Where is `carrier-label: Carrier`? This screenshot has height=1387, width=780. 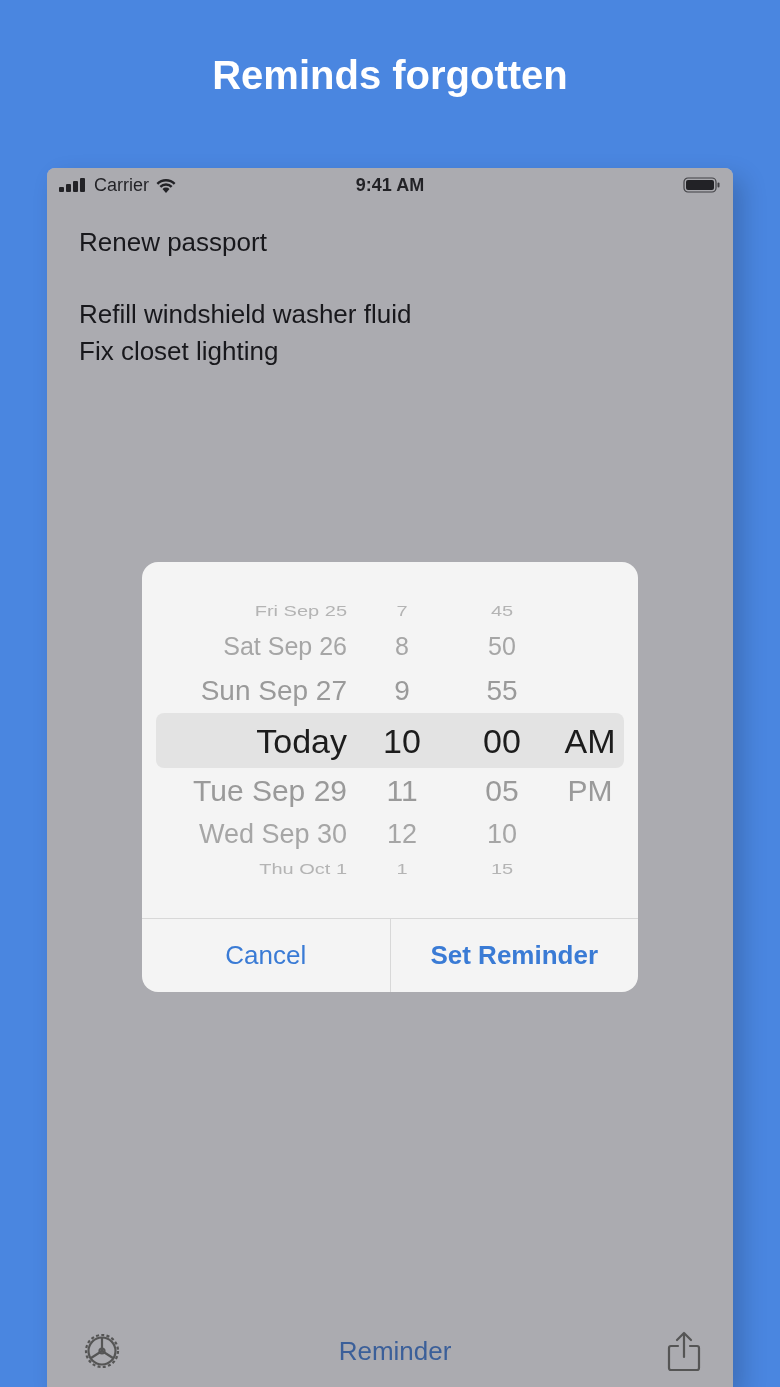 carrier-label: Carrier is located at coordinates (121, 185).